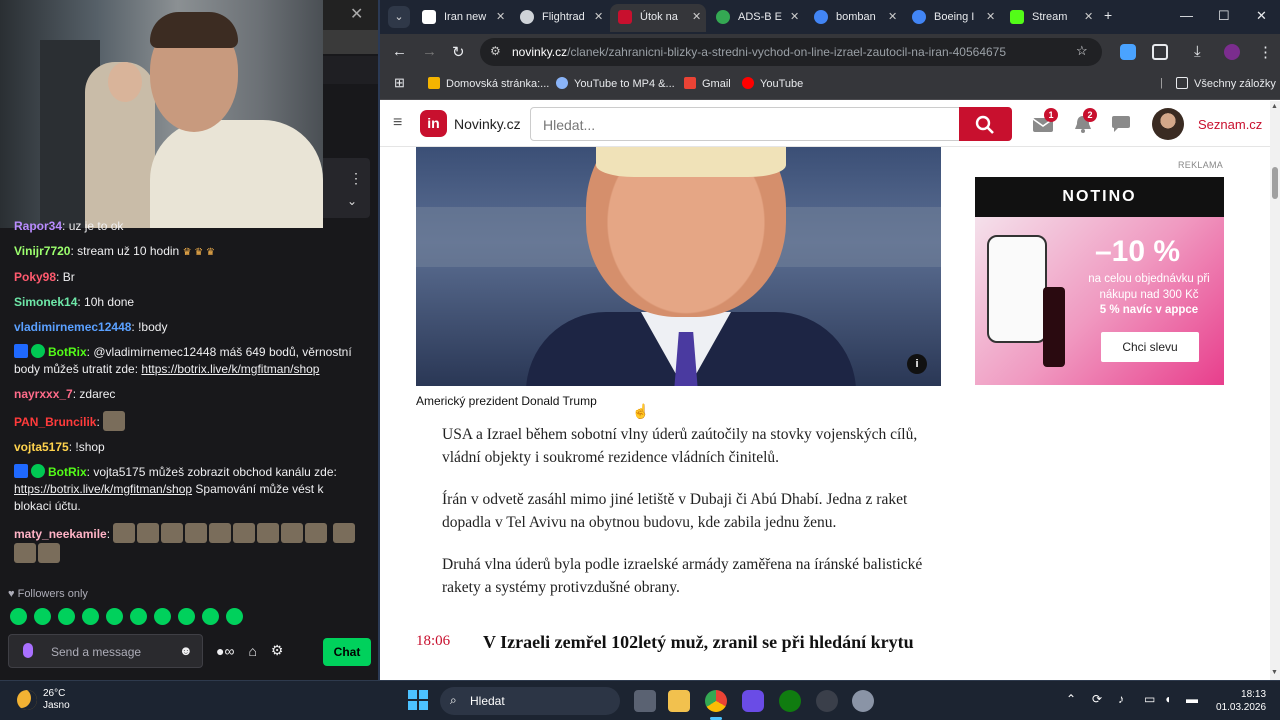 The width and height of the screenshot is (1280, 720). I want to click on back-icon: ←, so click(399, 51).